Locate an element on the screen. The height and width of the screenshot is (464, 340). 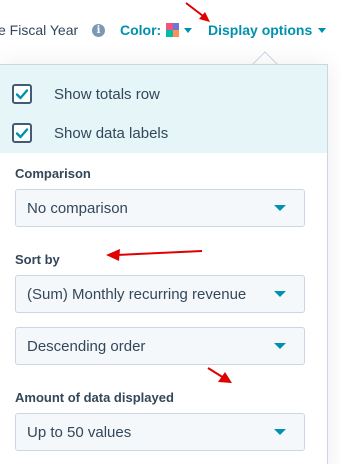
sort-by-field-select: (Sum) Monthly recurring revenue is located at coordinates (160, 294).